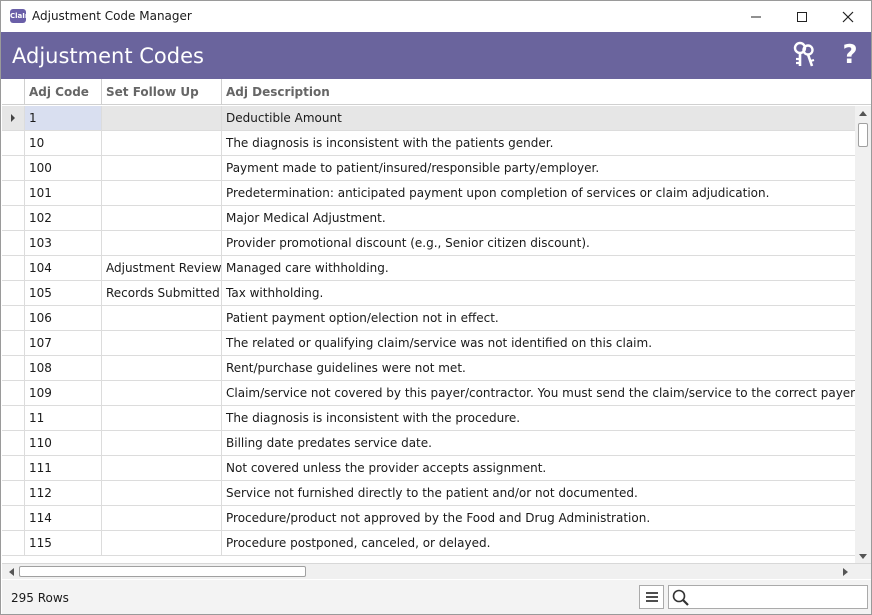 This screenshot has height=615, width=872. What do you see at coordinates (63, 443) in the screenshot?
I see `adj-code-cell: 110` at bounding box center [63, 443].